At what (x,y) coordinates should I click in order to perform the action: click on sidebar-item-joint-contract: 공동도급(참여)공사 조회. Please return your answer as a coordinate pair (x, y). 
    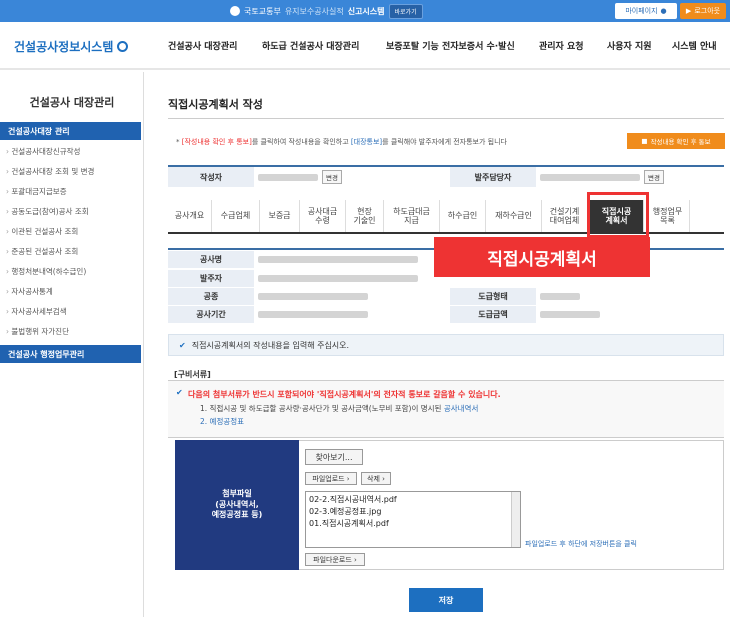
    Looking at the image, I should click on (47, 211).